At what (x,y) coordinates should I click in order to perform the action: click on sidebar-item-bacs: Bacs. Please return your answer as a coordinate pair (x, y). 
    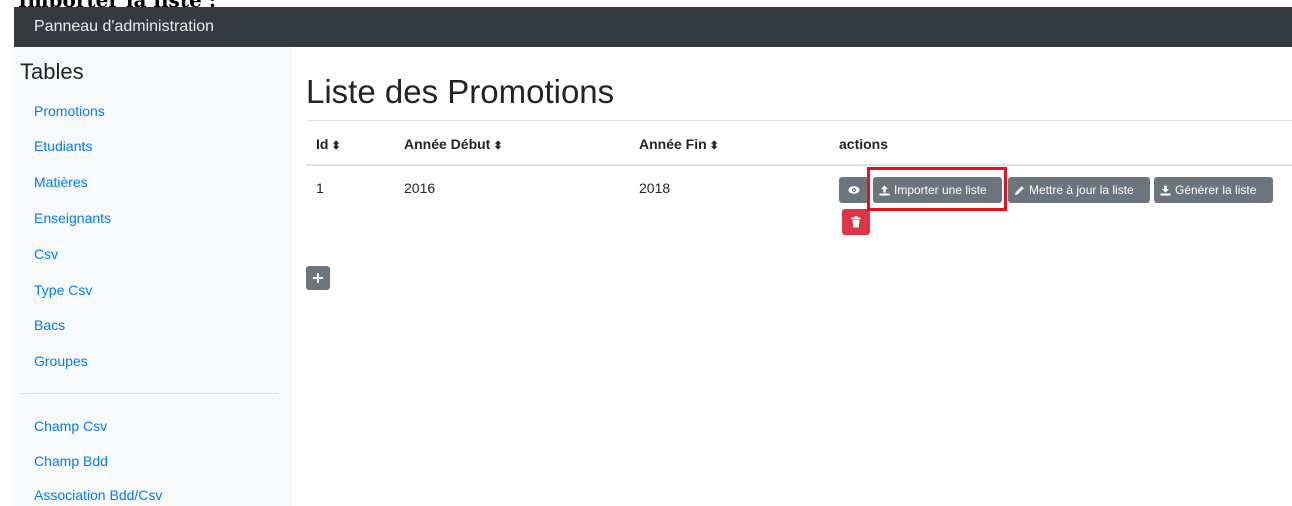
    Looking at the image, I should click on (49, 325).